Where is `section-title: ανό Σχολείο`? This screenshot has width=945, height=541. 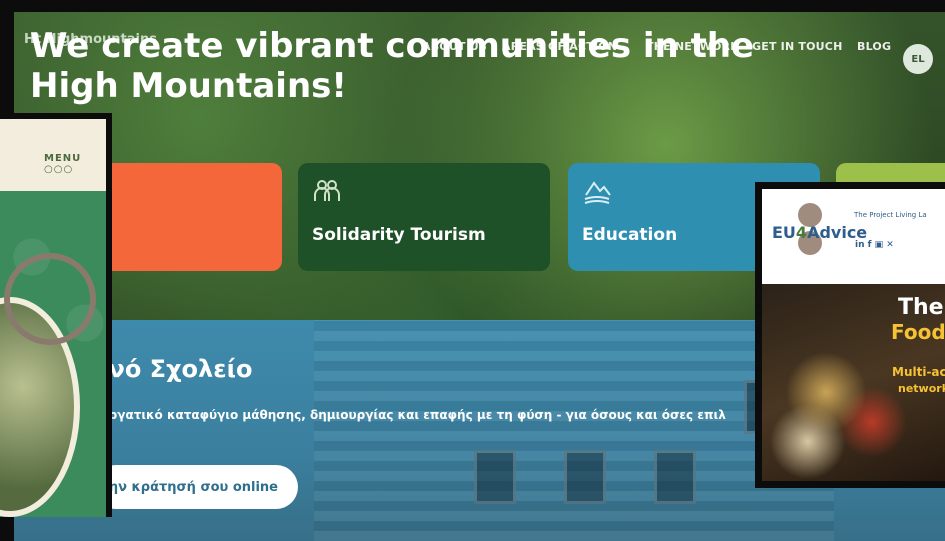 section-title: ανό Σχολείο is located at coordinates (172, 369).